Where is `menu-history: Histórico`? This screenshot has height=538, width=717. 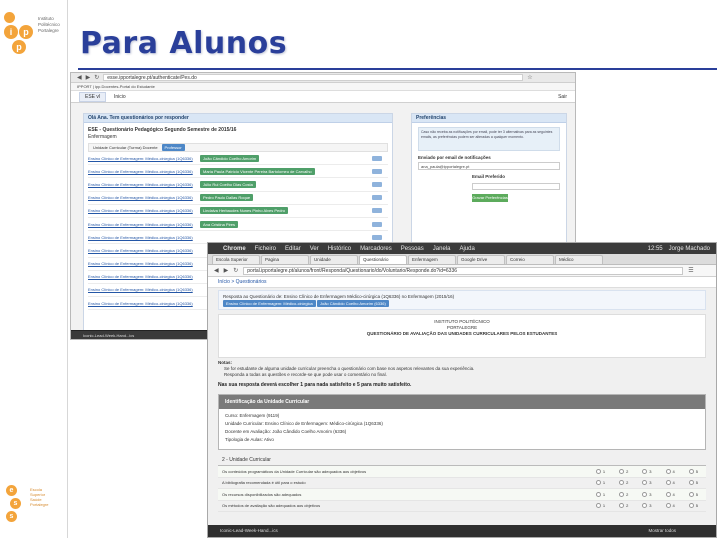 menu-history: Histórico is located at coordinates (339, 249).